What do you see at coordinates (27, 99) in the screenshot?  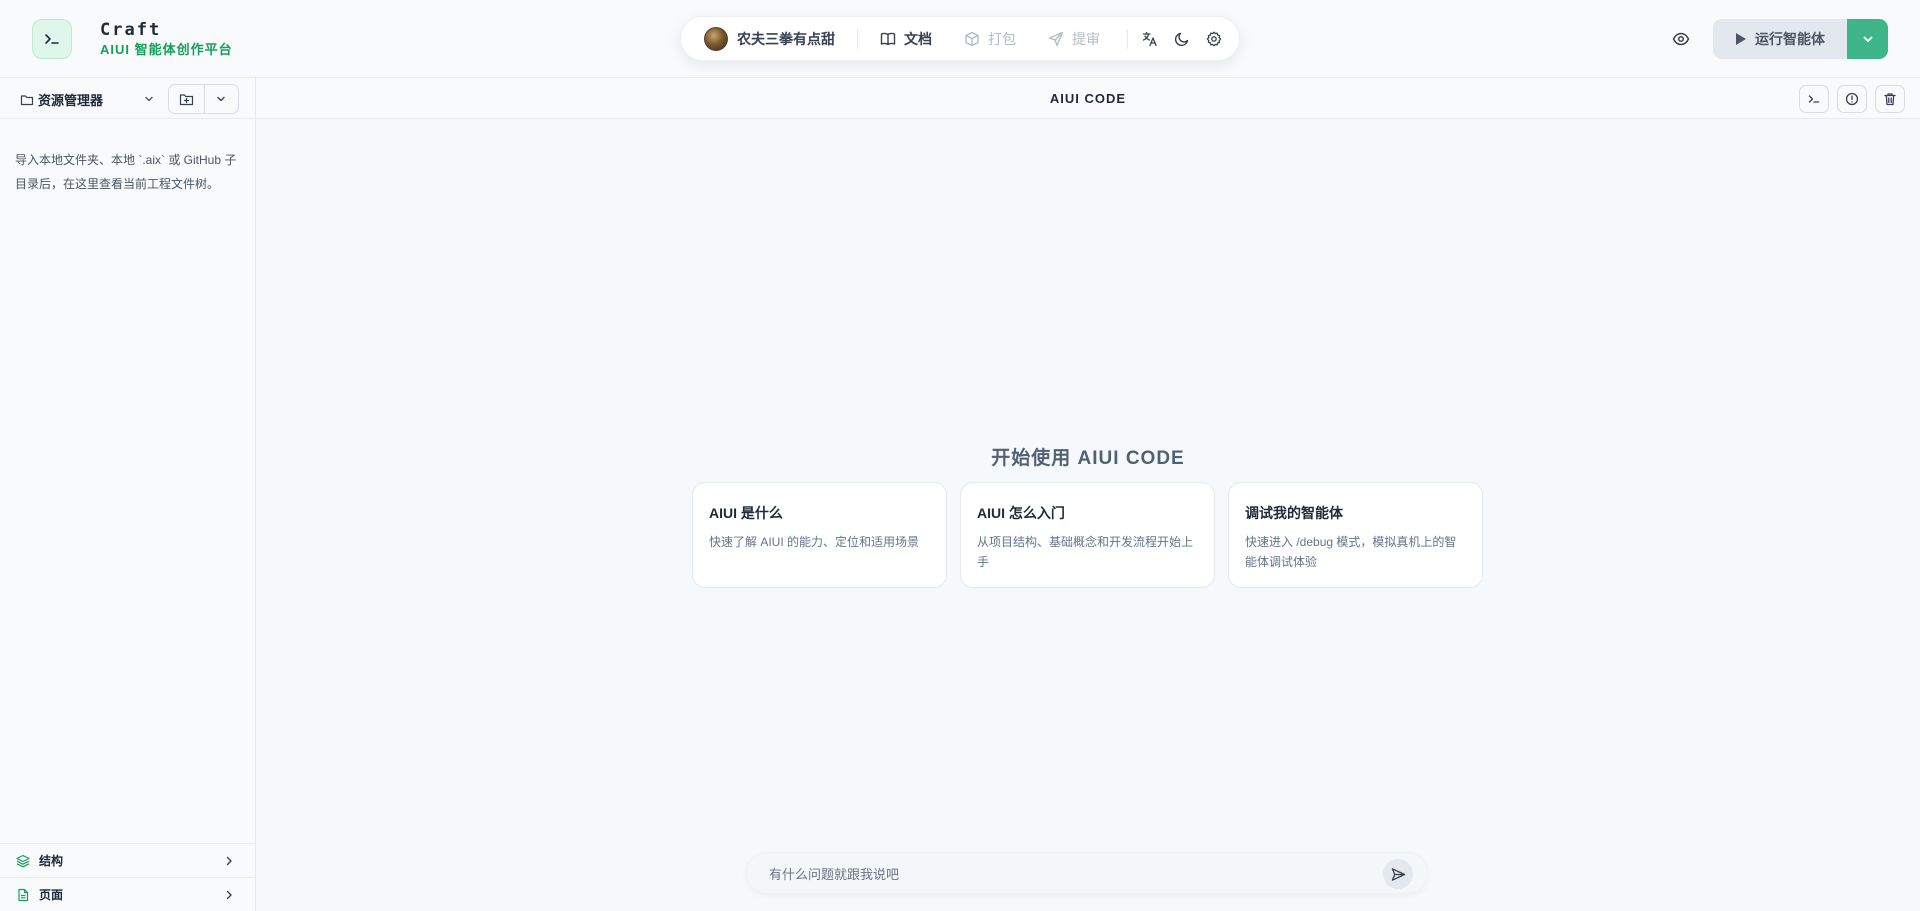 I see `folder-icon` at bounding box center [27, 99].